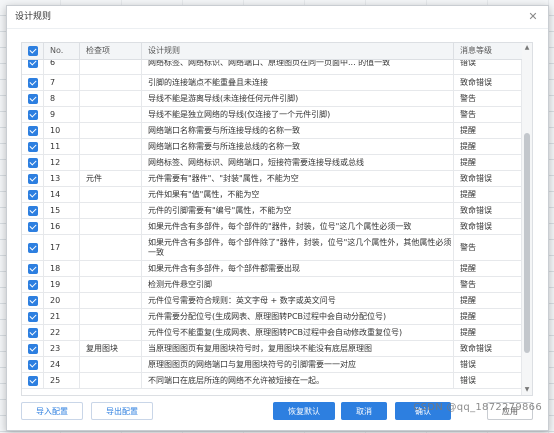 The width and height of the screenshot is (554, 433). Describe the element at coordinates (272, 195) in the screenshot. I see `table-row: 14 元件如果有"值"属性，不能为空 提醒` at that location.